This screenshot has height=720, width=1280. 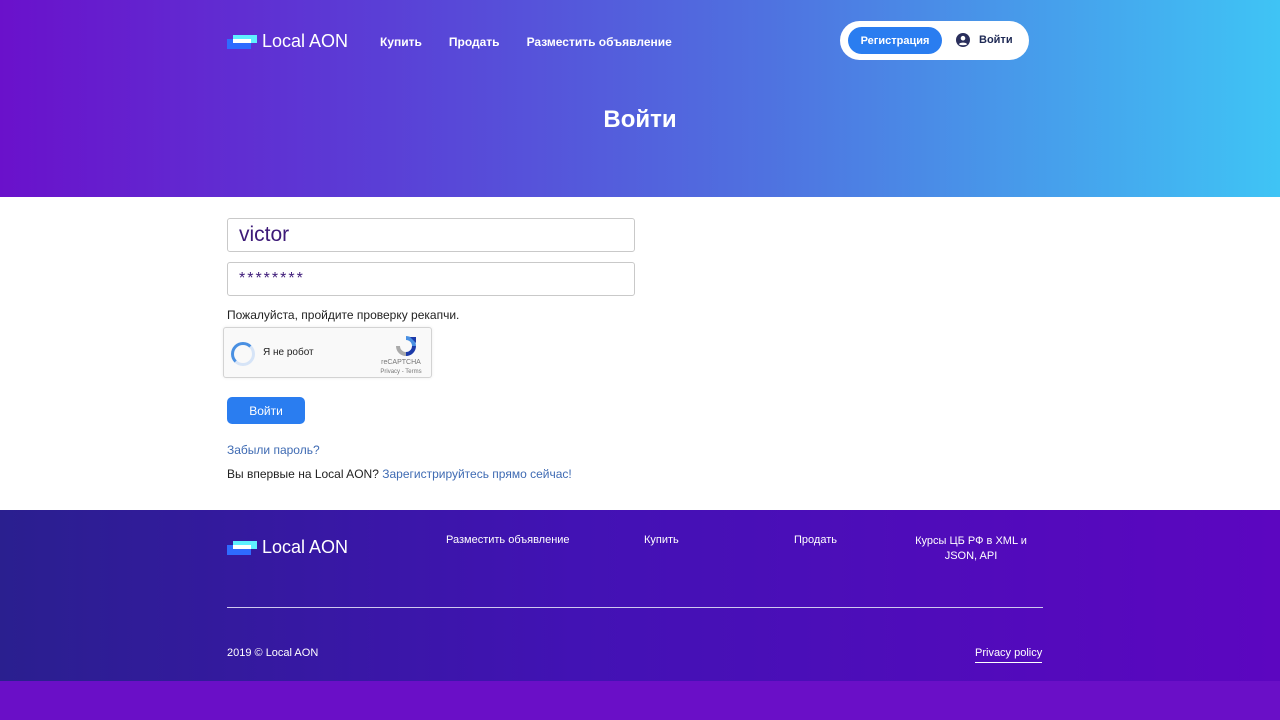 I want to click on privacy-policy-link: Privacy policy, so click(x=1009, y=655).